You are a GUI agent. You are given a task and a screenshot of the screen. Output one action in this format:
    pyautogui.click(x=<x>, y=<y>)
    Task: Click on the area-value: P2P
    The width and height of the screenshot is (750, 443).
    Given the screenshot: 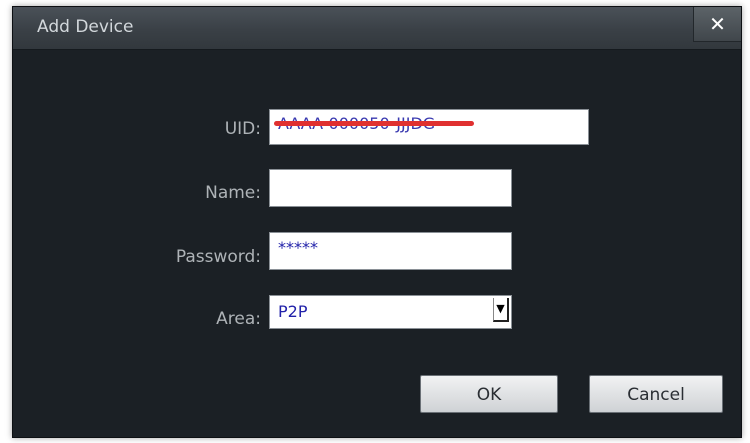 What is the action you would take?
    pyautogui.click(x=293, y=311)
    